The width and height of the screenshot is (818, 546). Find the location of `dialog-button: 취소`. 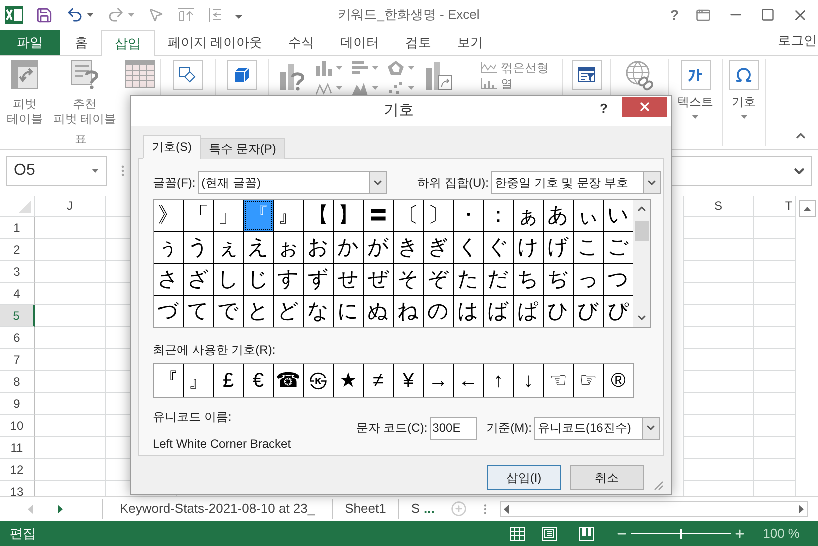

dialog-button: 취소 is located at coordinates (607, 477).